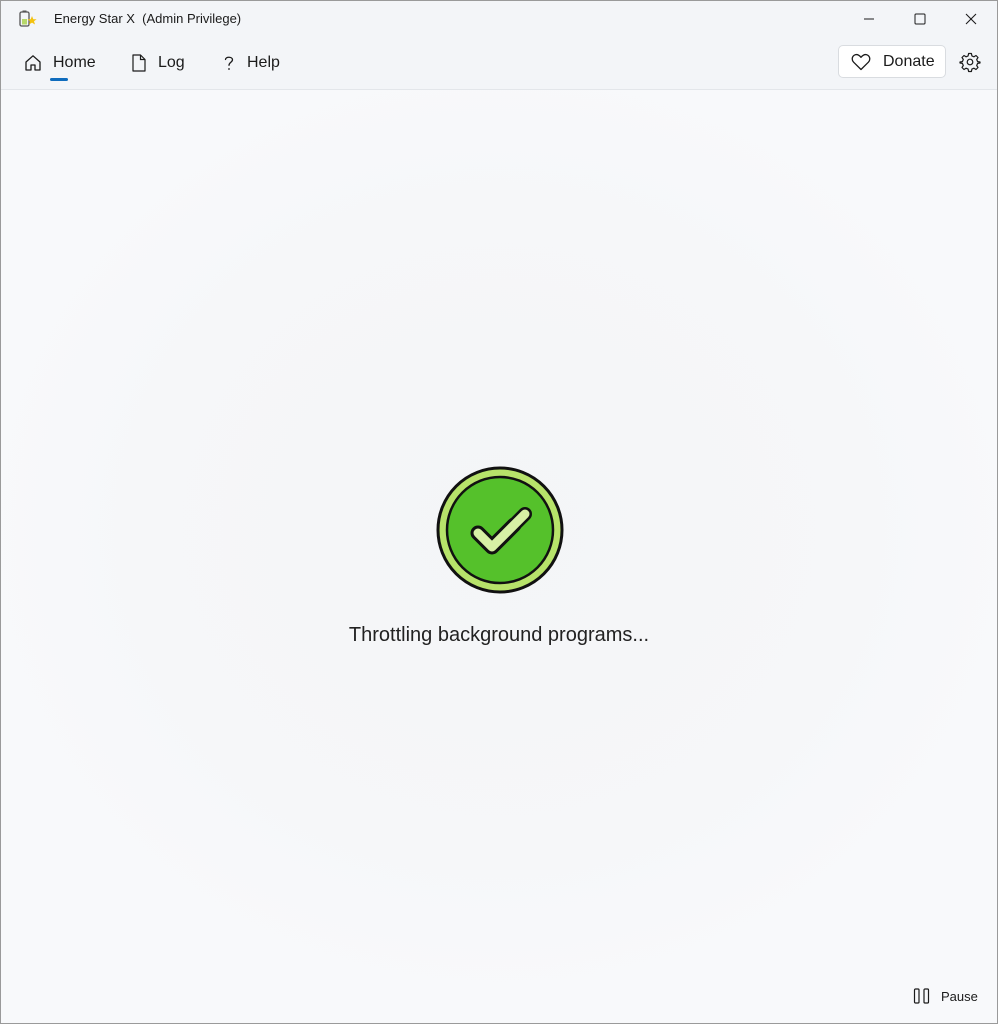  Describe the element at coordinates (263, 62) in the screenshot. I see `nav-item-label: Help` at that location.